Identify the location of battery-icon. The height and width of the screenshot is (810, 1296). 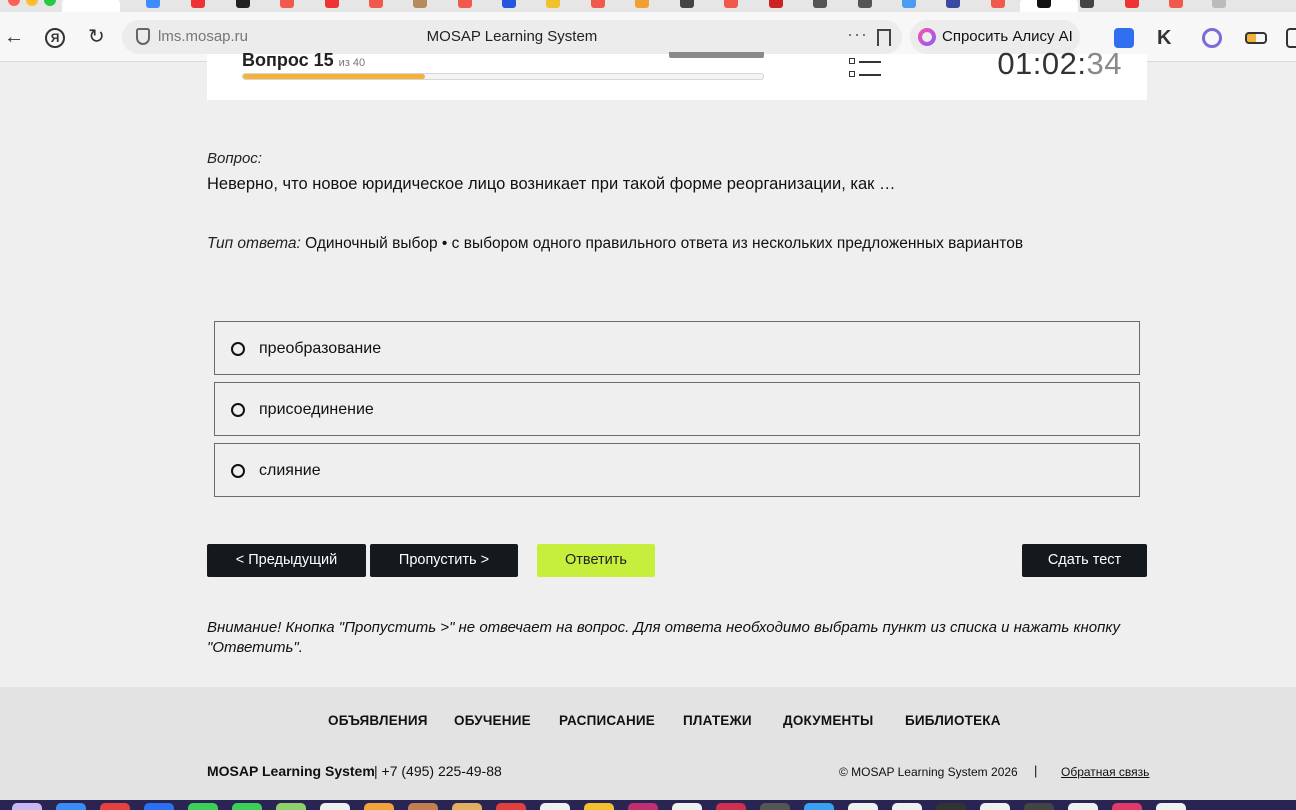
(1256, 38).